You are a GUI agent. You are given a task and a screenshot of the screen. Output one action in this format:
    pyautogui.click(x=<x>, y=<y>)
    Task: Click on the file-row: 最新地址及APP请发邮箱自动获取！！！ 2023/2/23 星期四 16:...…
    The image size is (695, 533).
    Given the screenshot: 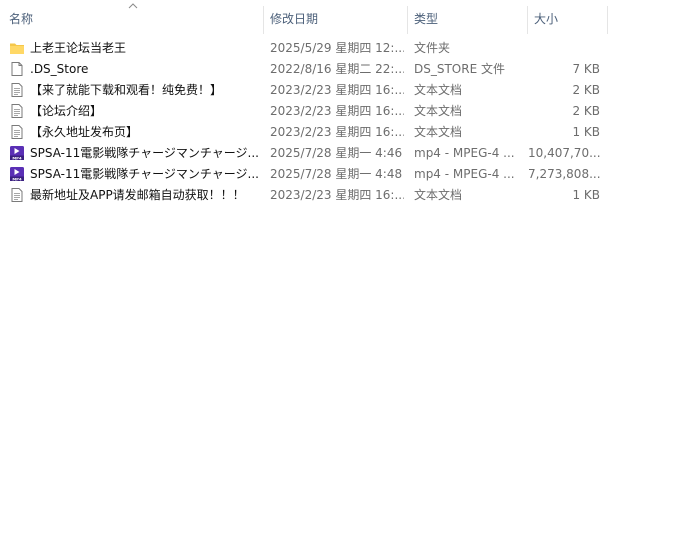 What is the action you would take?
    pyautogui.click(x=304, y=195)
    